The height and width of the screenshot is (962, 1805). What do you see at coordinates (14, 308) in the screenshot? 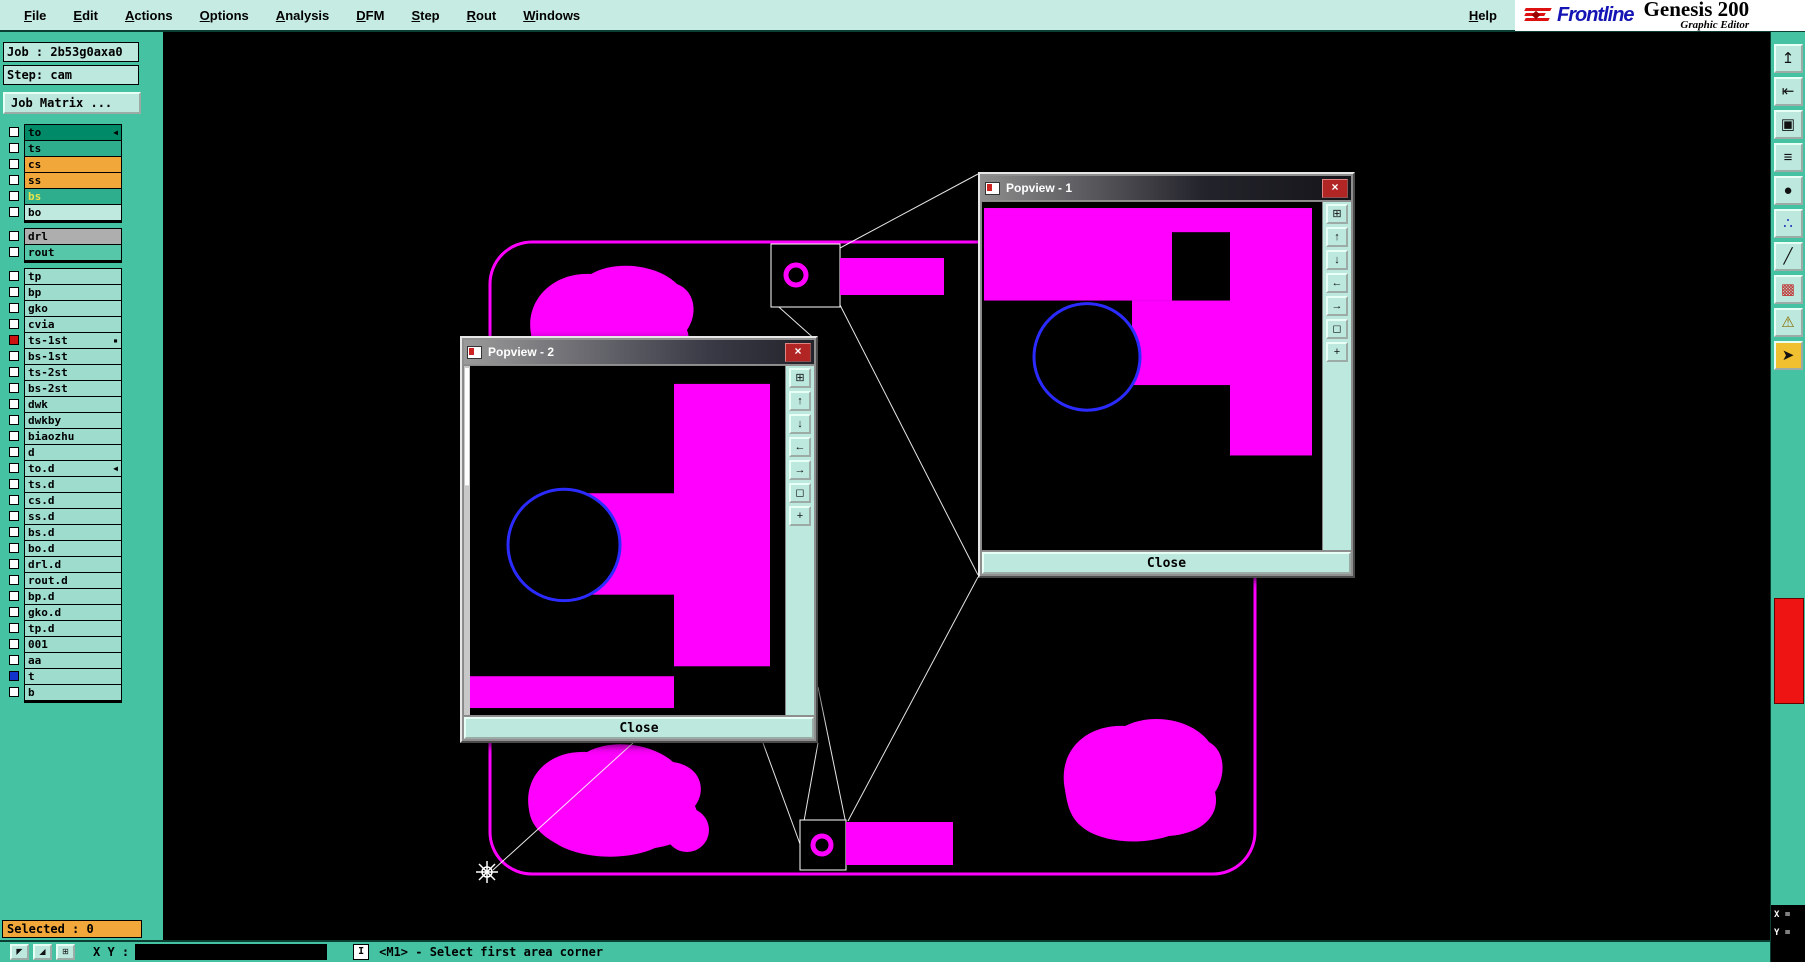
I see `layer-checkbox-gko` at bounding box center [14, 308].